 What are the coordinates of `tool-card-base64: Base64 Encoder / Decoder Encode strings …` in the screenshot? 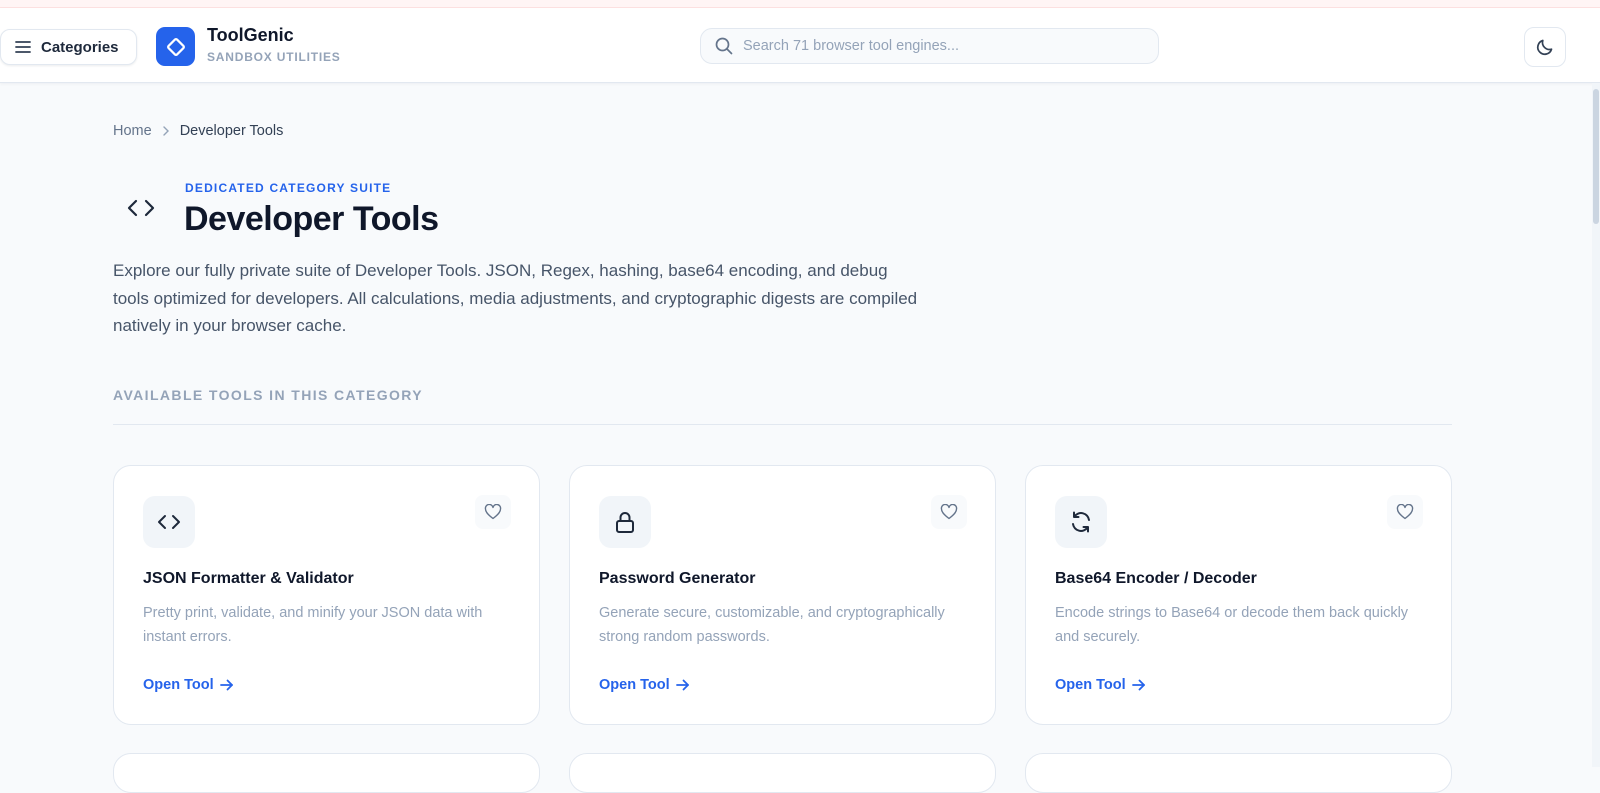 It's located at (1238, 595).